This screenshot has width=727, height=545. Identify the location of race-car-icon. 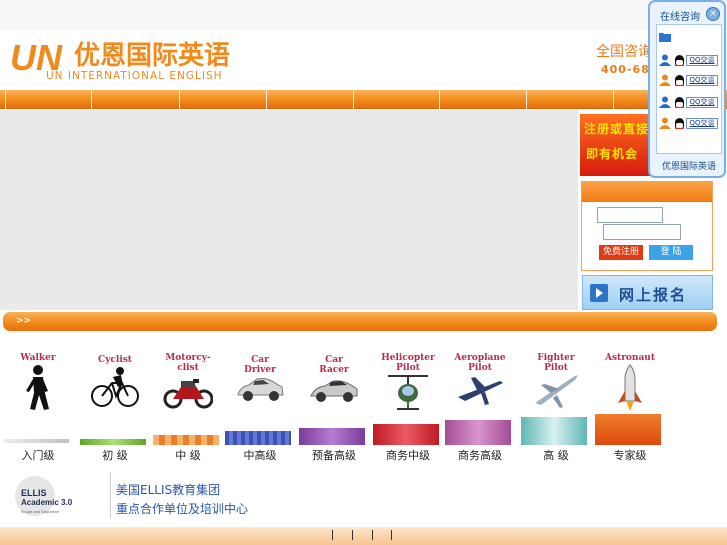
(334, 391).